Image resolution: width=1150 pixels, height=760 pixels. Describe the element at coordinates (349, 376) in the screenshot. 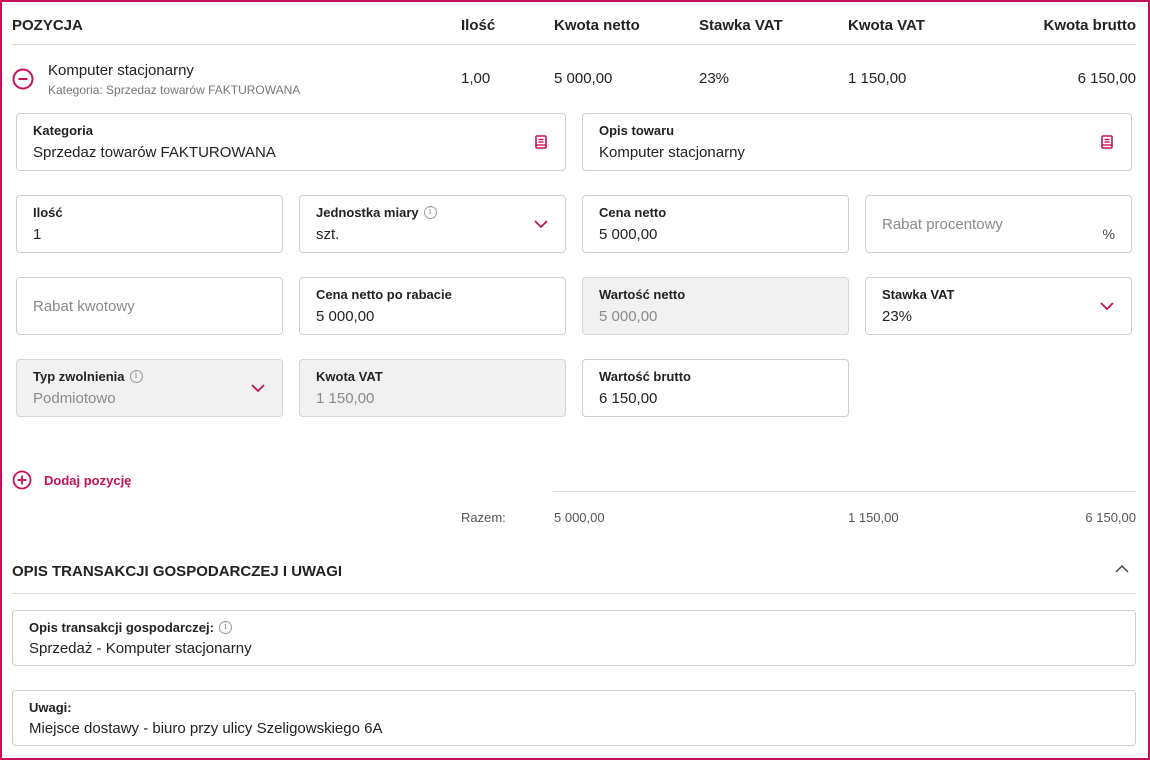

I see `vat-amount-label: Kwota VAT` at that location.